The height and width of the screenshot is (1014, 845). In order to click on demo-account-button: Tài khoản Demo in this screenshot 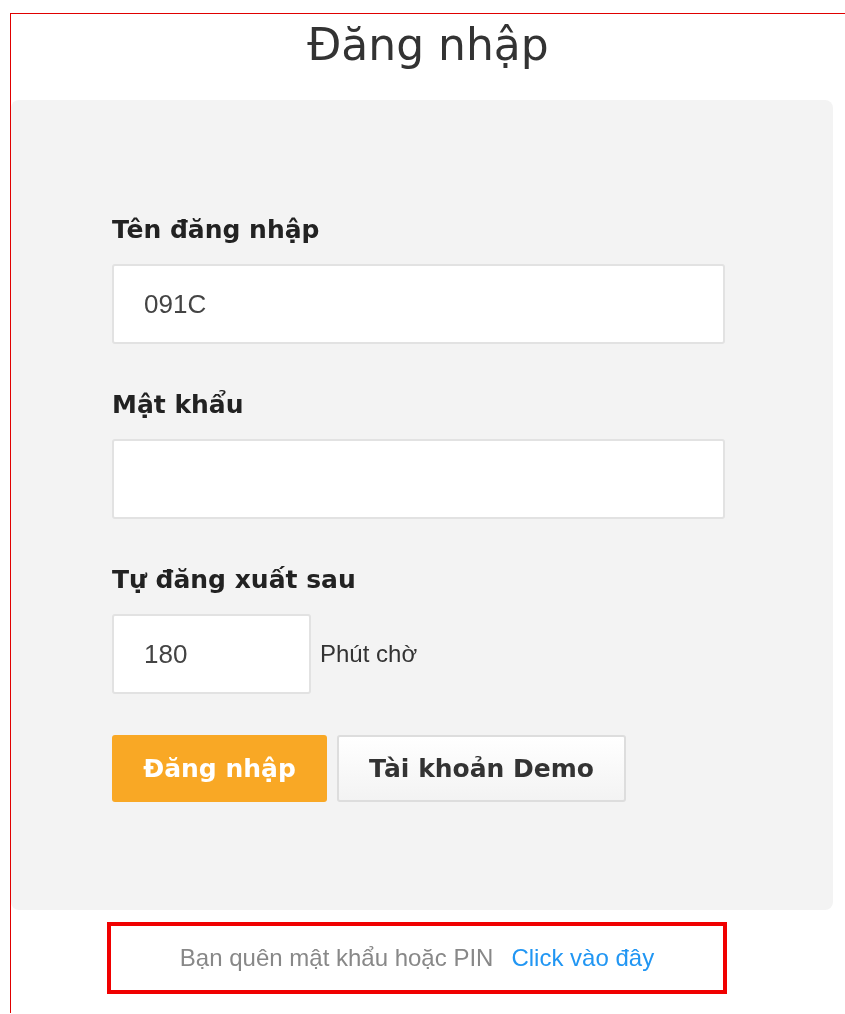, I will do `click(481, 768)`.